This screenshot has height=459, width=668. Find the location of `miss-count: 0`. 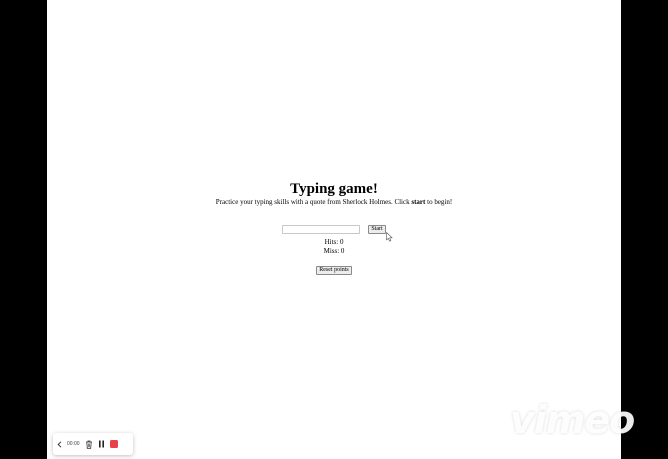

miss-count: 0 is located at coordinates (342, 250).